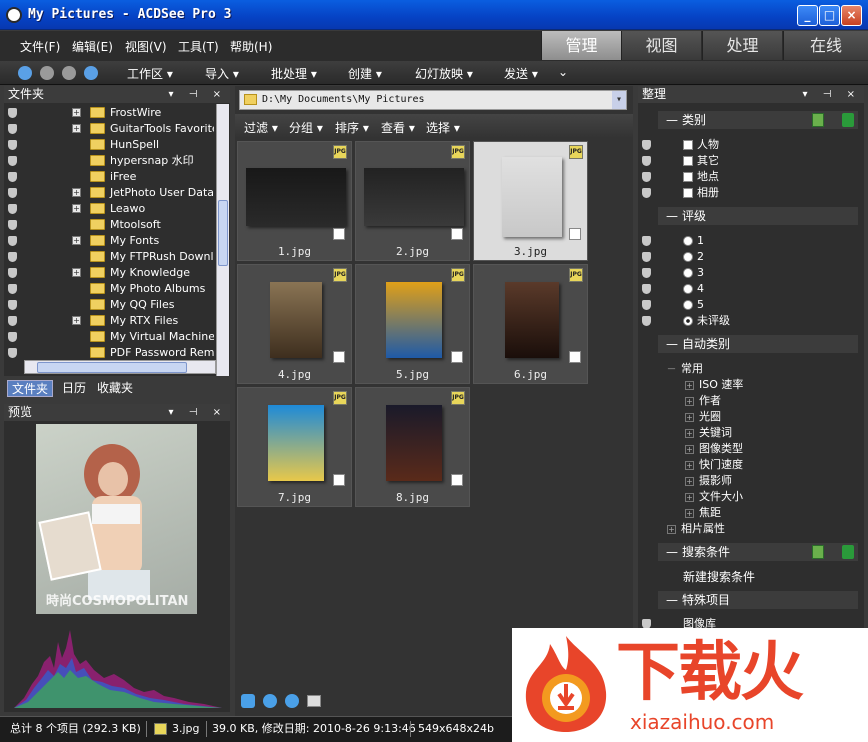 The height and width of the screenshot is (742, 868). Describe the element at coordinates (851, 15) in the screenshot. I see `close-button: ×` at that location.